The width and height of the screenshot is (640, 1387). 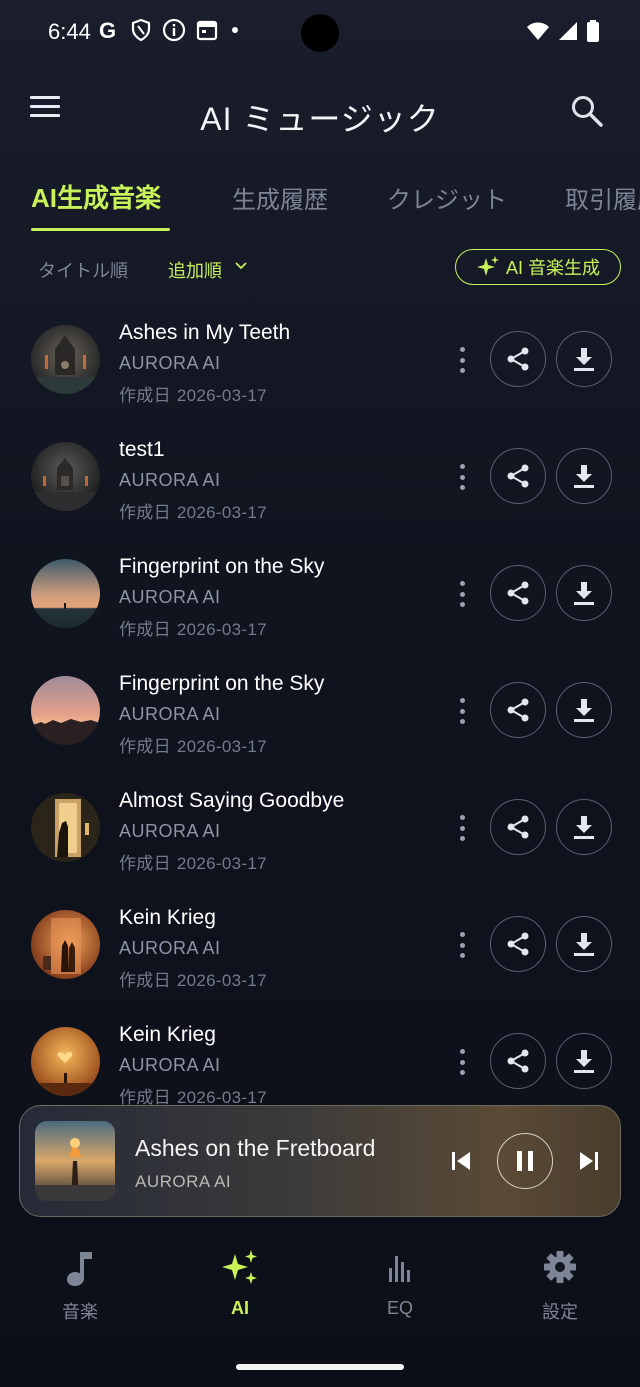 I want to click on nav-eq-label: EQ, so click(x=399, y=1308).